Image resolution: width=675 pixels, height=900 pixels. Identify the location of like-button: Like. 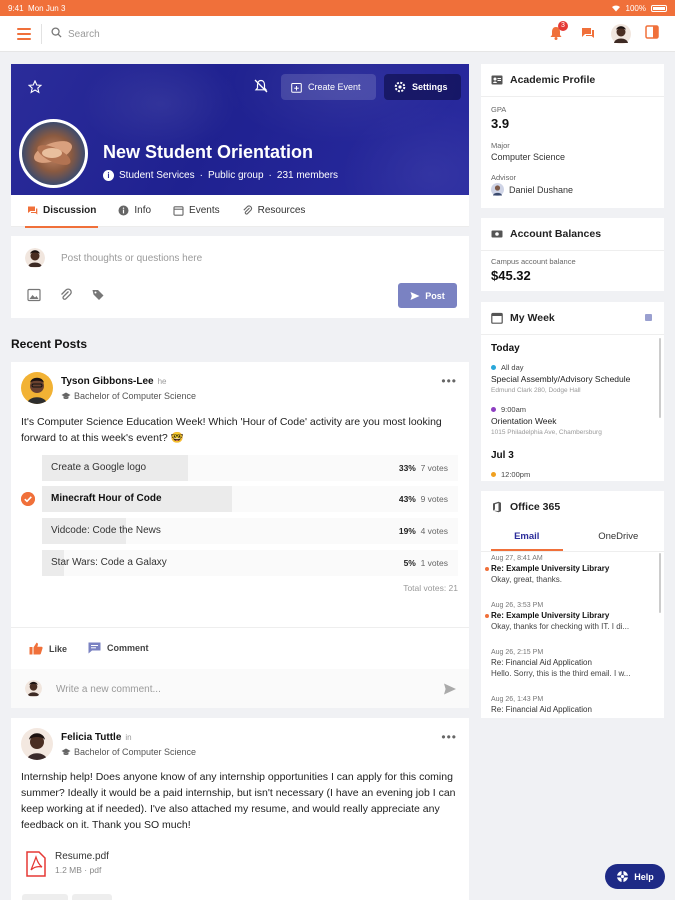
(48, 648).